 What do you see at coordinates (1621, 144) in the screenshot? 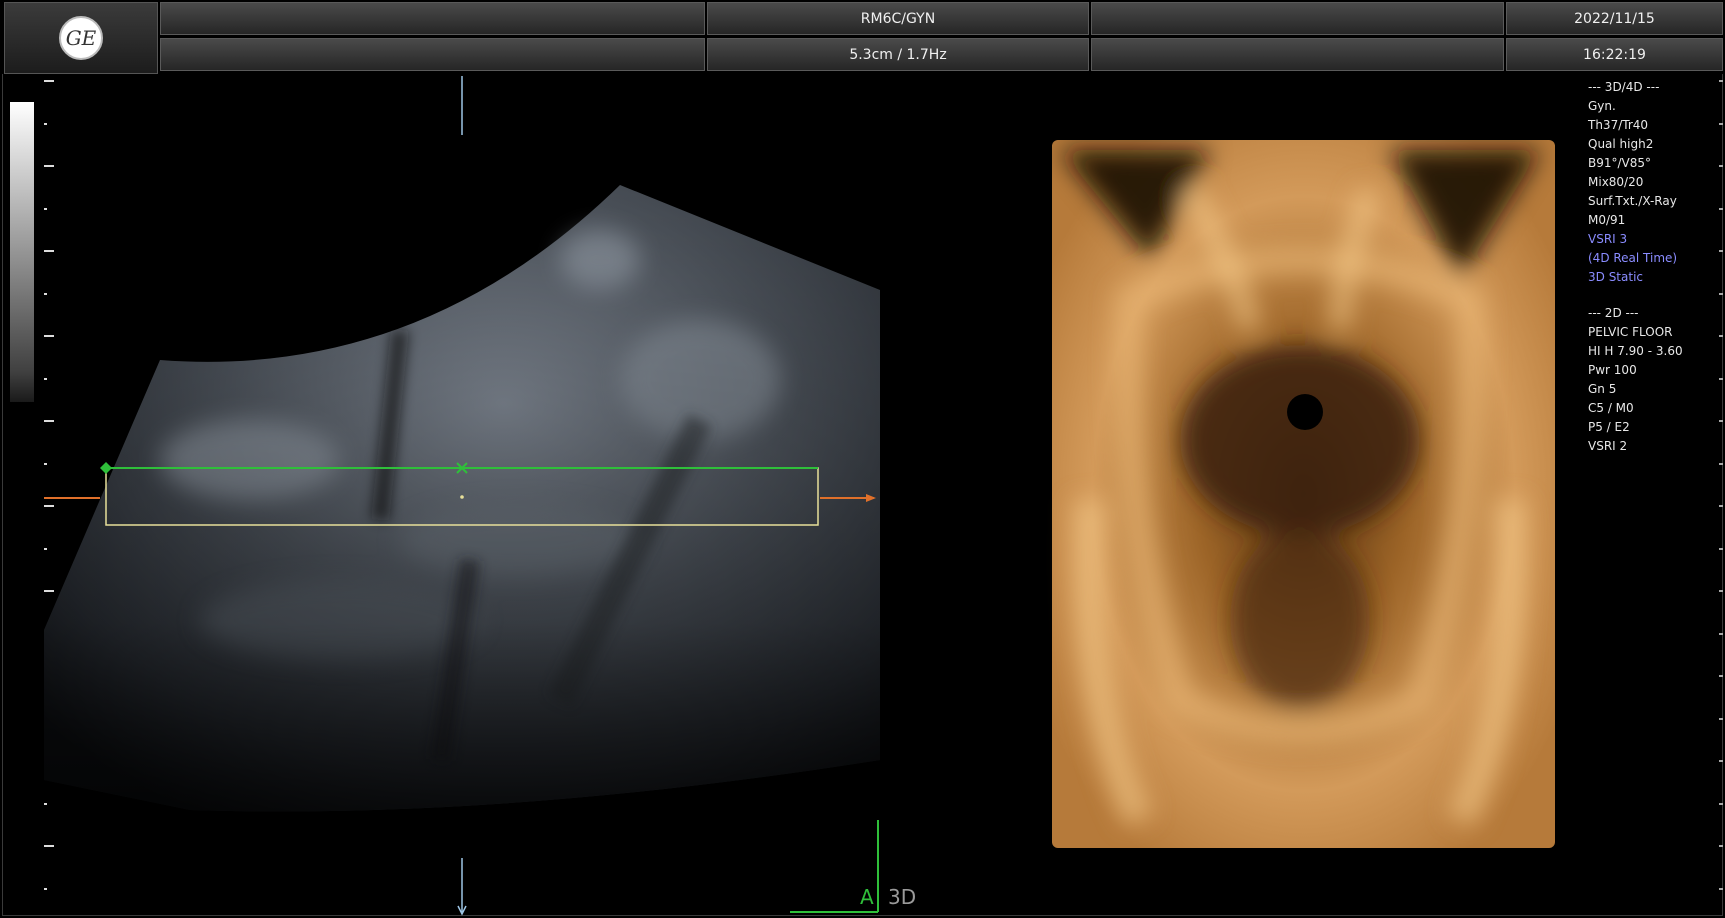
I see `param-3d-line: Qual high2` at bounding box center [1621, 144].